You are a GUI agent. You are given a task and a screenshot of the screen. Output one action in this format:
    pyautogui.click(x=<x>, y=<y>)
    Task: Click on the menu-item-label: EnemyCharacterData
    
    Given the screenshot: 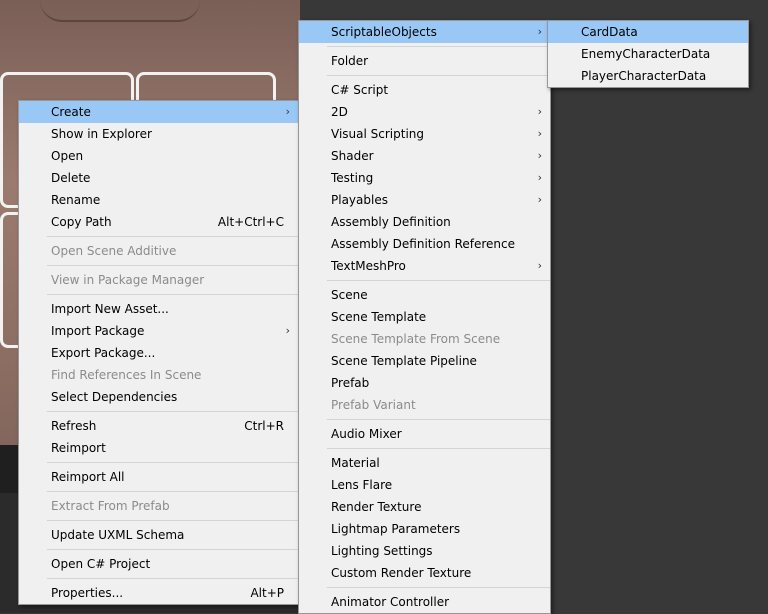 What is the action you would take?
    pyautogui.click(x=646, y=54)
    